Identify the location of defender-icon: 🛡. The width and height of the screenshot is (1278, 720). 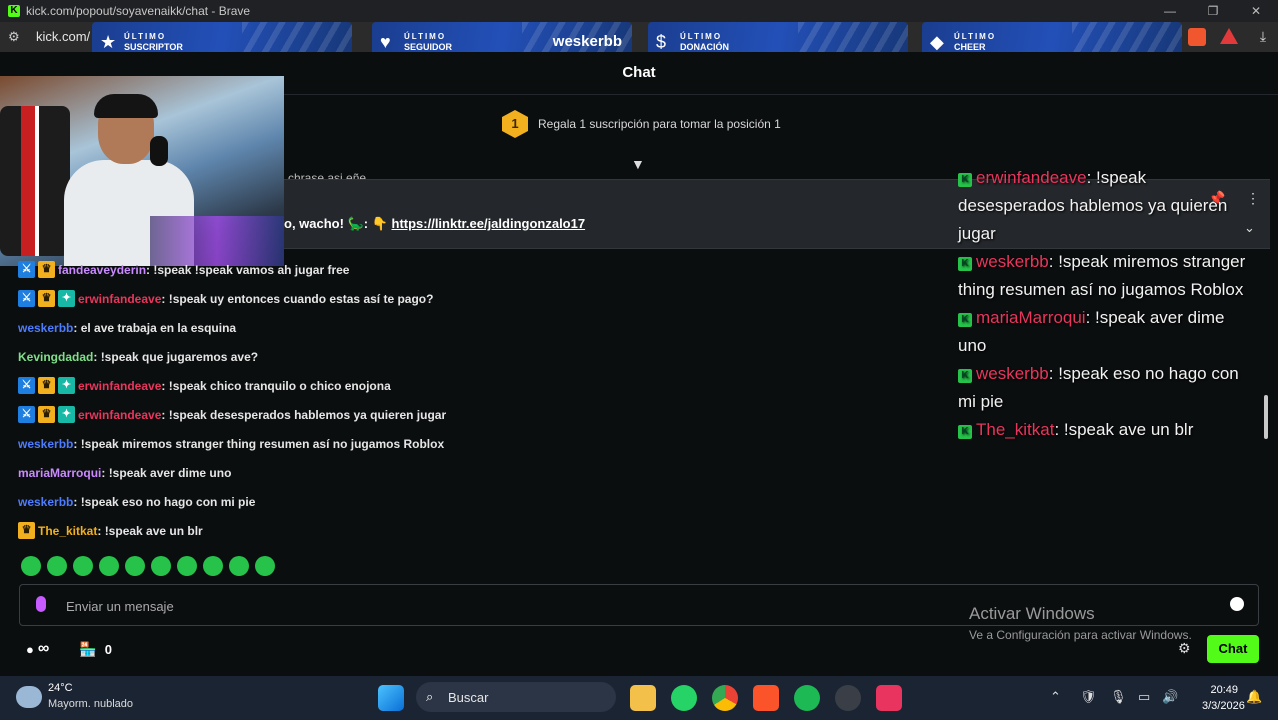
(1088, 697).